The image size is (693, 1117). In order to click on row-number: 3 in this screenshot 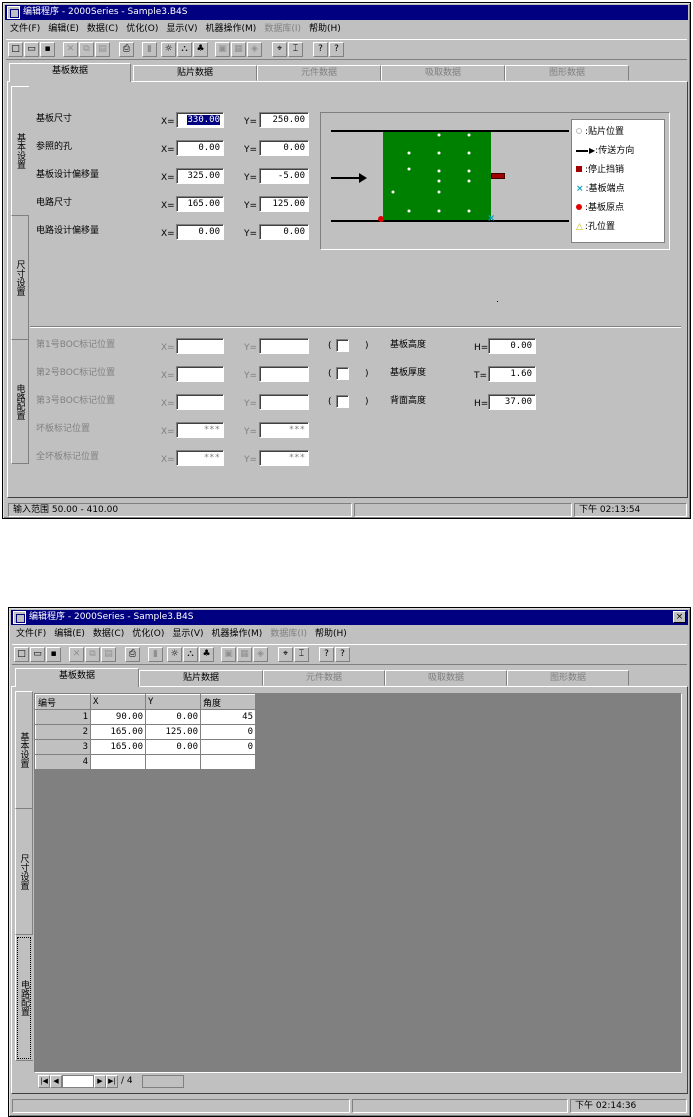, I will do `click(63, 747)`.